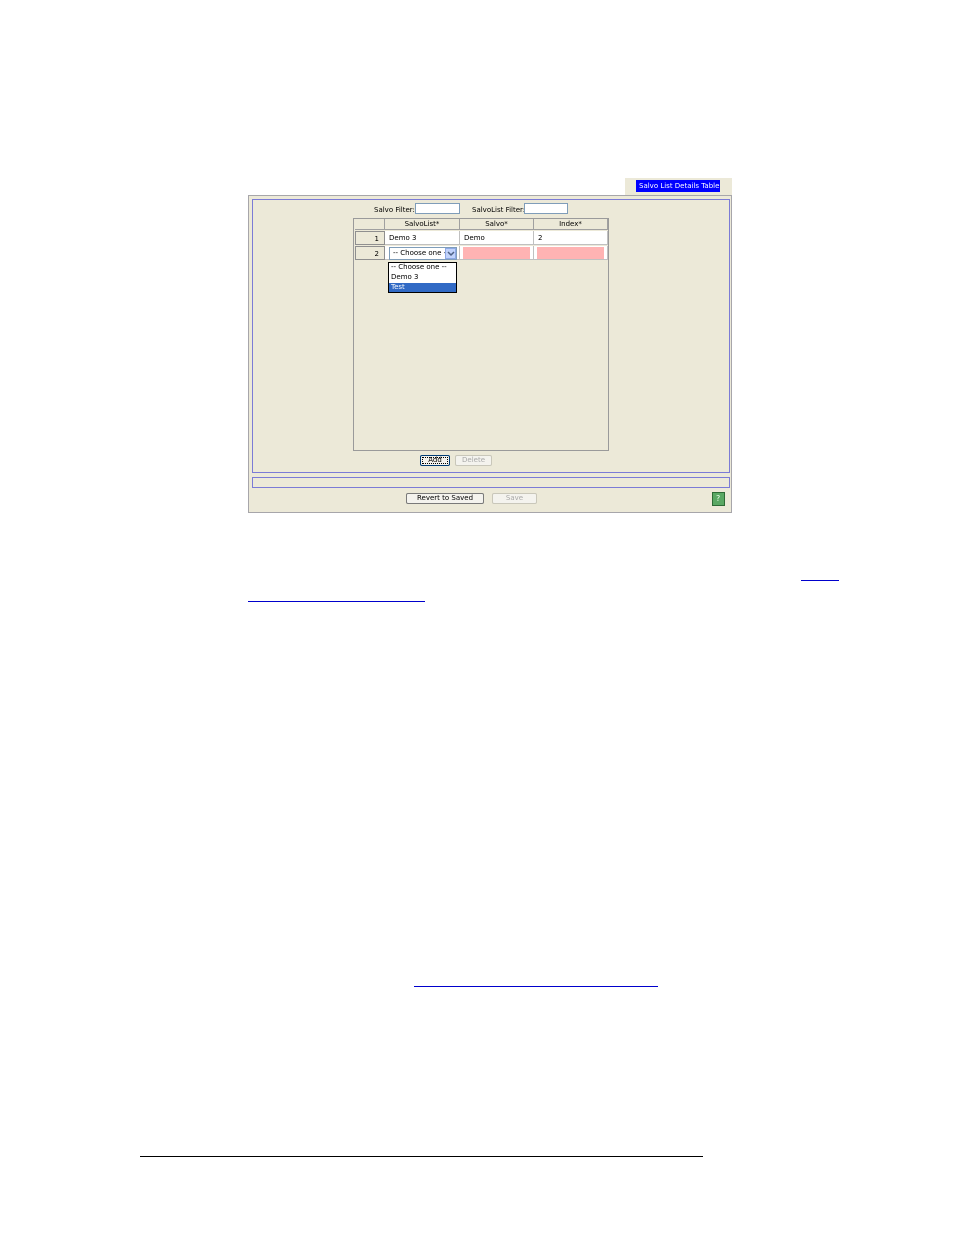 The height and width of the screenshot is (1235, 954). Describe the element at coordinates (435, 460) in the screenshot. I see `add-button: Add` at that location.